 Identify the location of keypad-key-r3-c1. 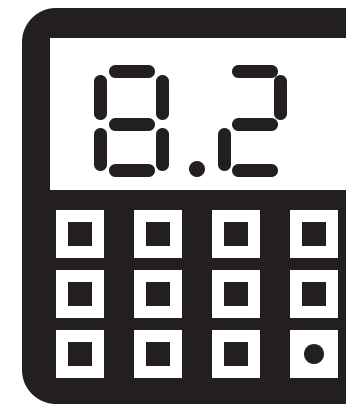
(80, 354).